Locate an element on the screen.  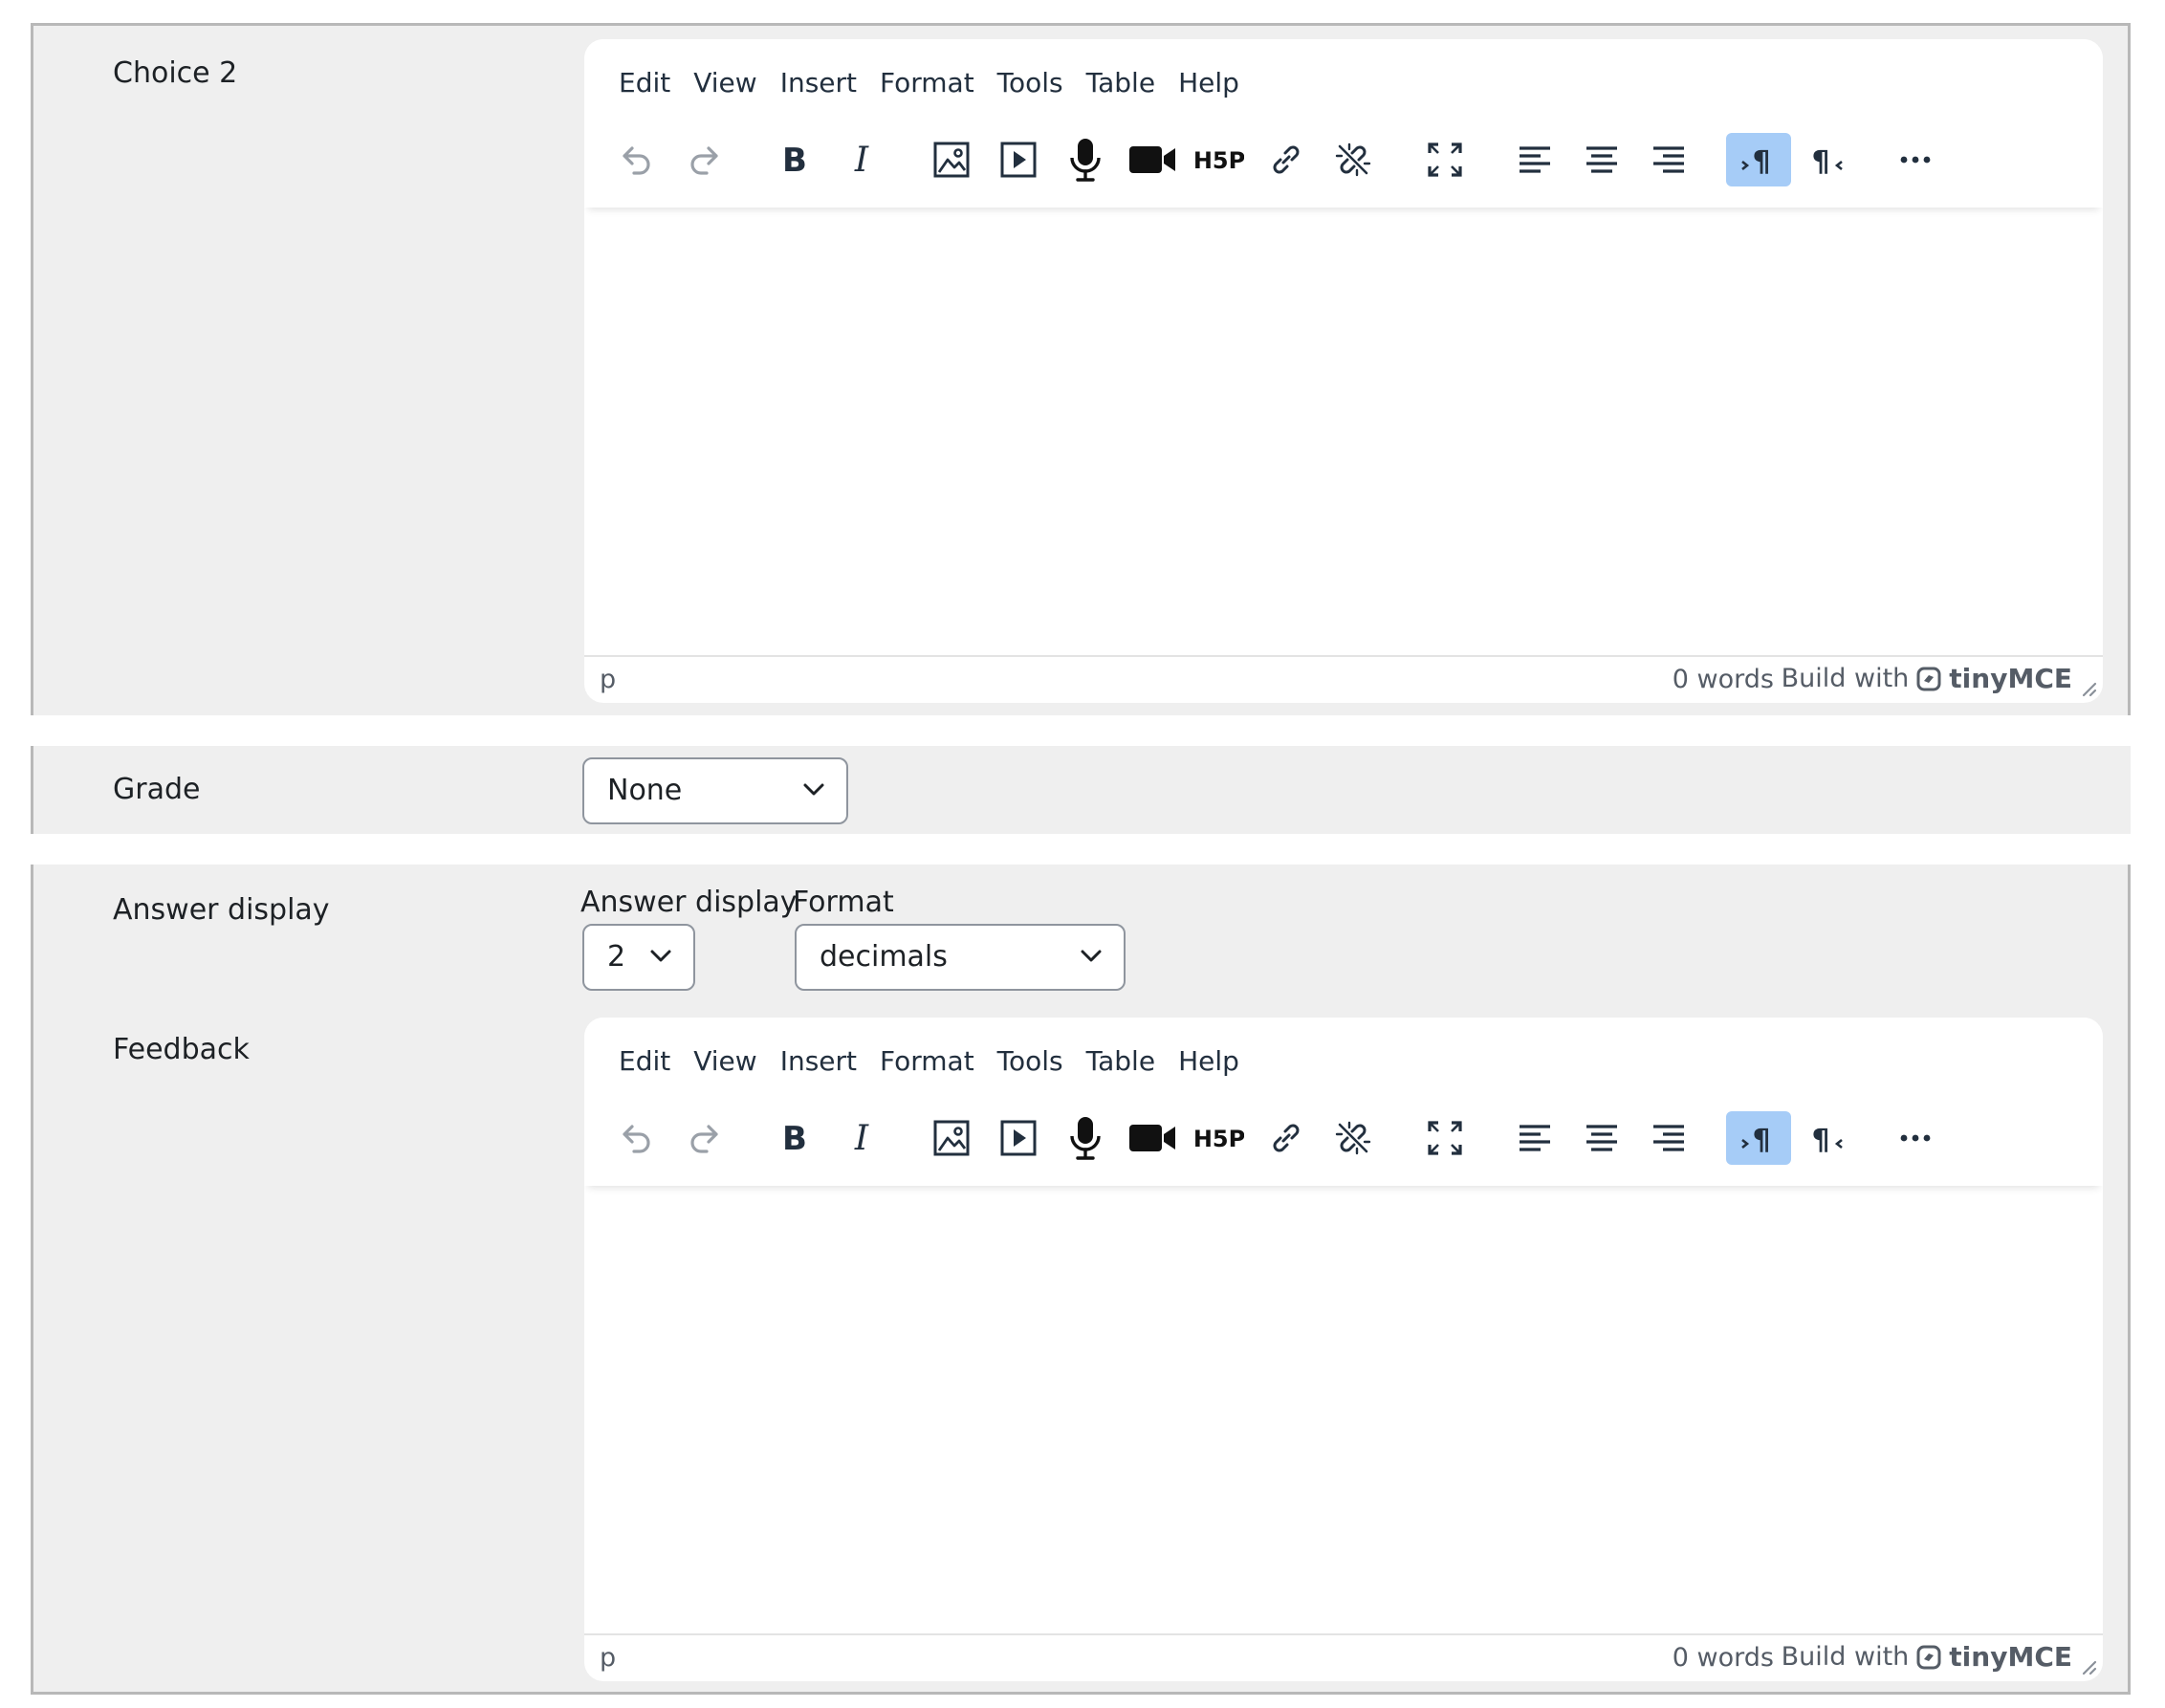
svg-text: H5P is located at coordinates (1219, 160).